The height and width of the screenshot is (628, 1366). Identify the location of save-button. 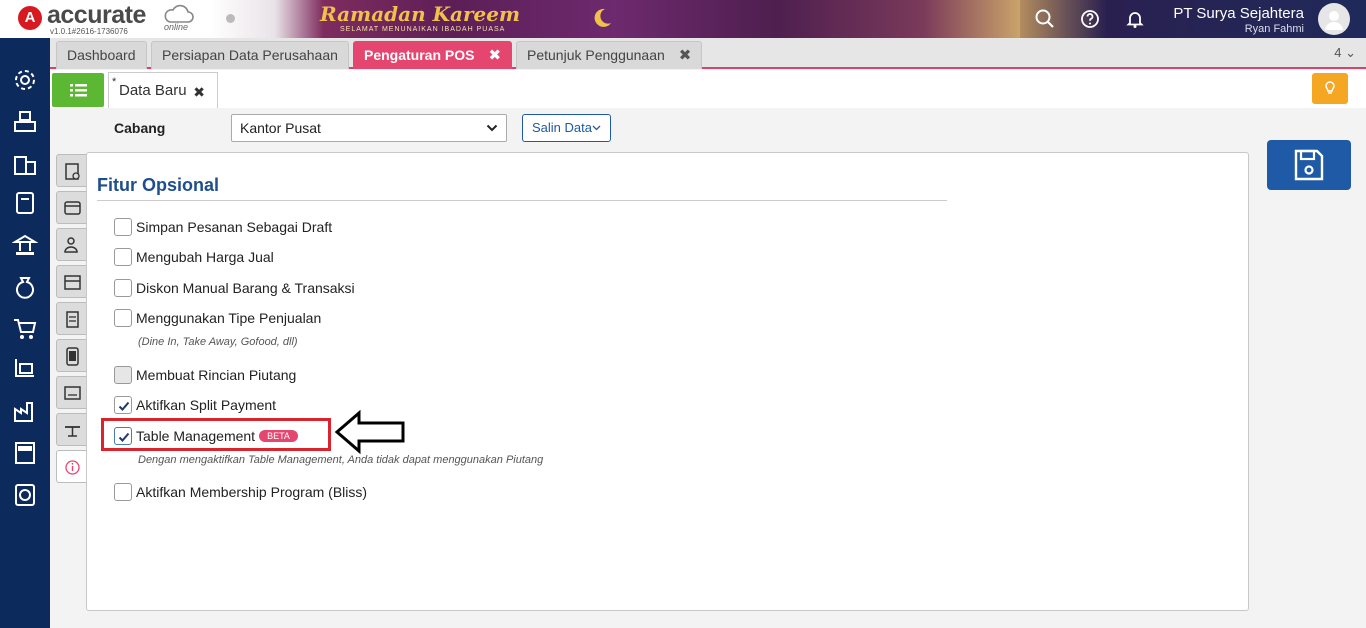
(1309, 165).